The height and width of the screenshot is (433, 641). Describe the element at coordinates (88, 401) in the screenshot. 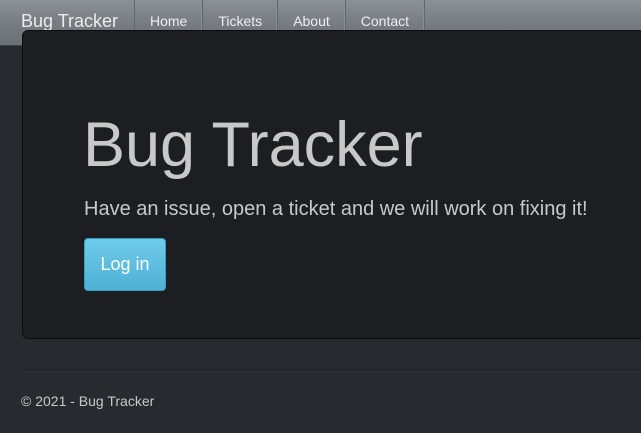

I see `footer-copyright: © 2021 - Bug Tracker` at that location.